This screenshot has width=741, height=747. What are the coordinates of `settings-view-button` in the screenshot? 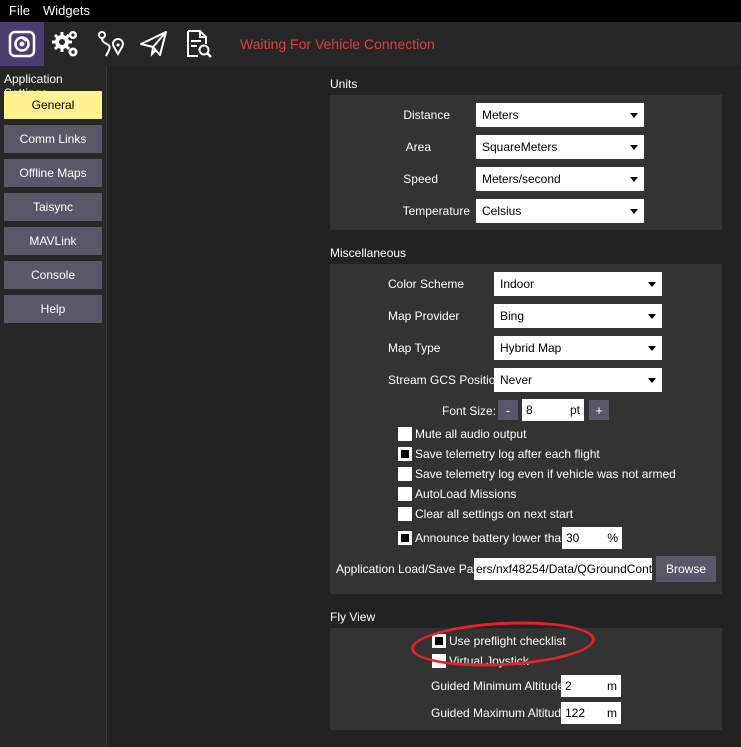 It's located at (22, 44).